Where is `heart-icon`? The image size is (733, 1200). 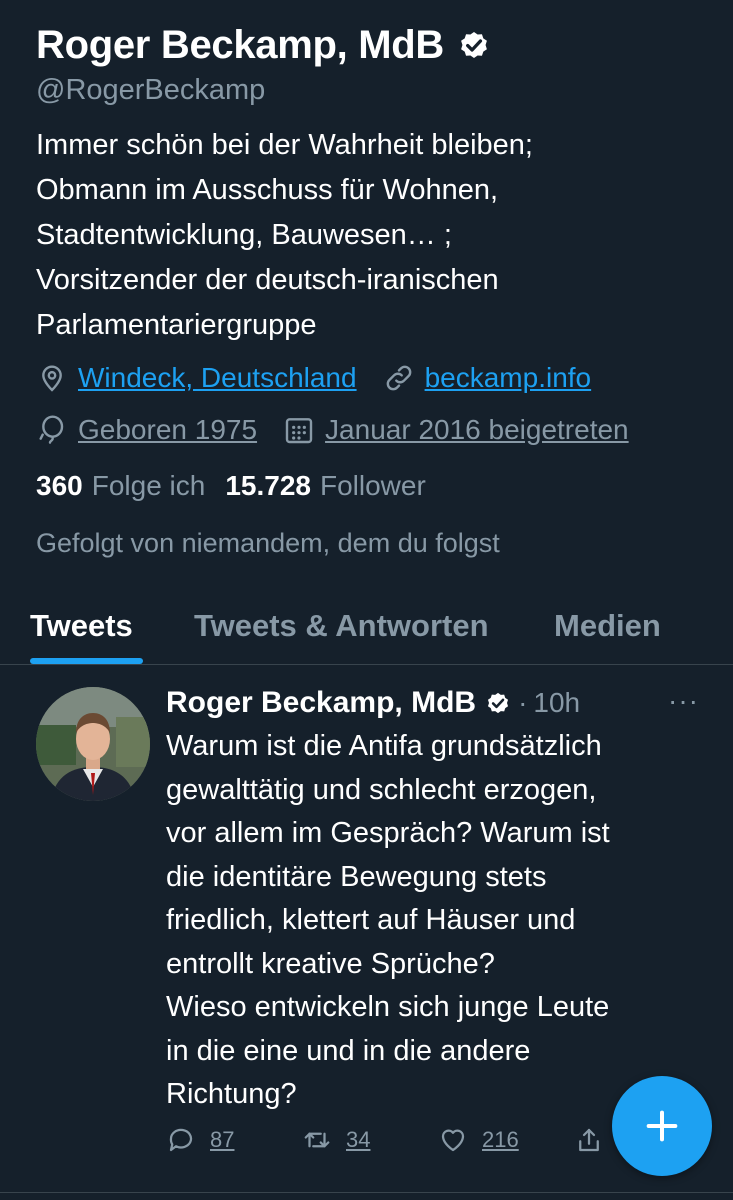 heart-icon is located at coordinates (453, 1140).